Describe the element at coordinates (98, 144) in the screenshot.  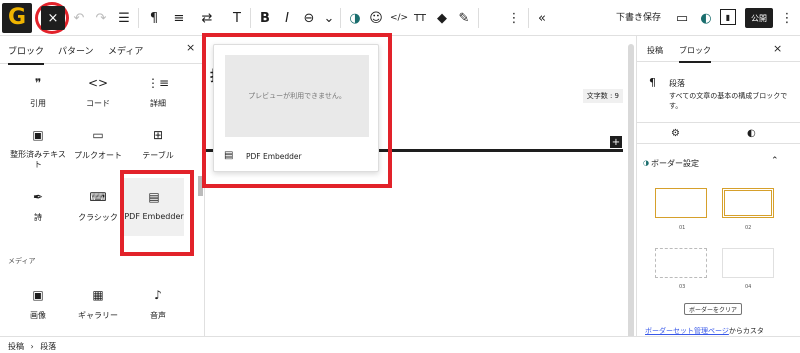
I see `block-pullquote: ▭ プルクオート` at that location.